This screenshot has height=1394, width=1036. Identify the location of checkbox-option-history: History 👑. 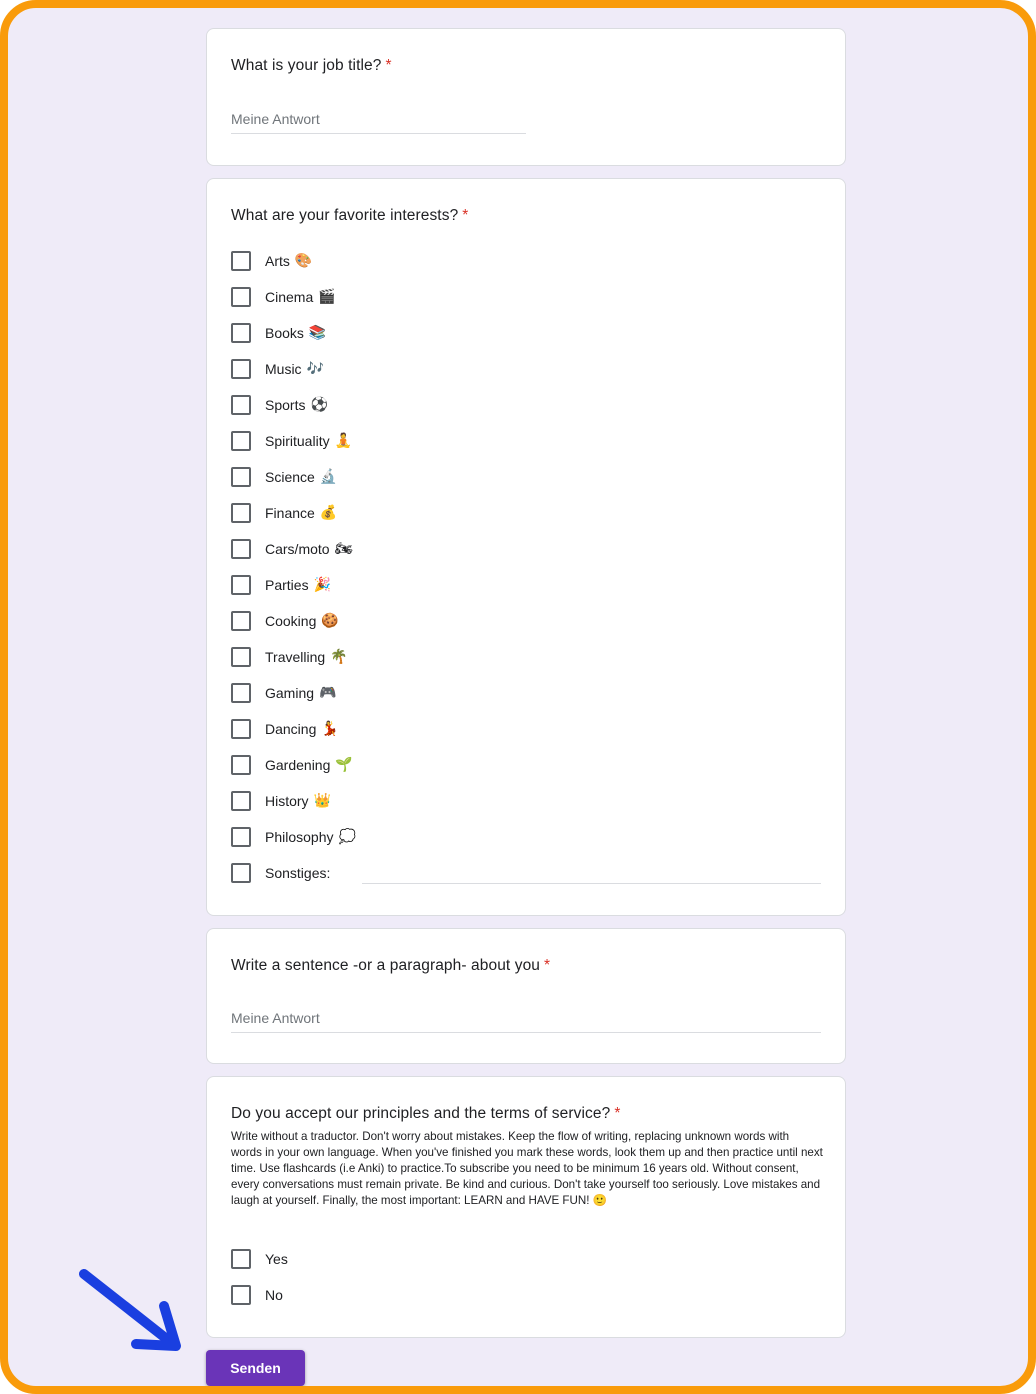
(281, 801).